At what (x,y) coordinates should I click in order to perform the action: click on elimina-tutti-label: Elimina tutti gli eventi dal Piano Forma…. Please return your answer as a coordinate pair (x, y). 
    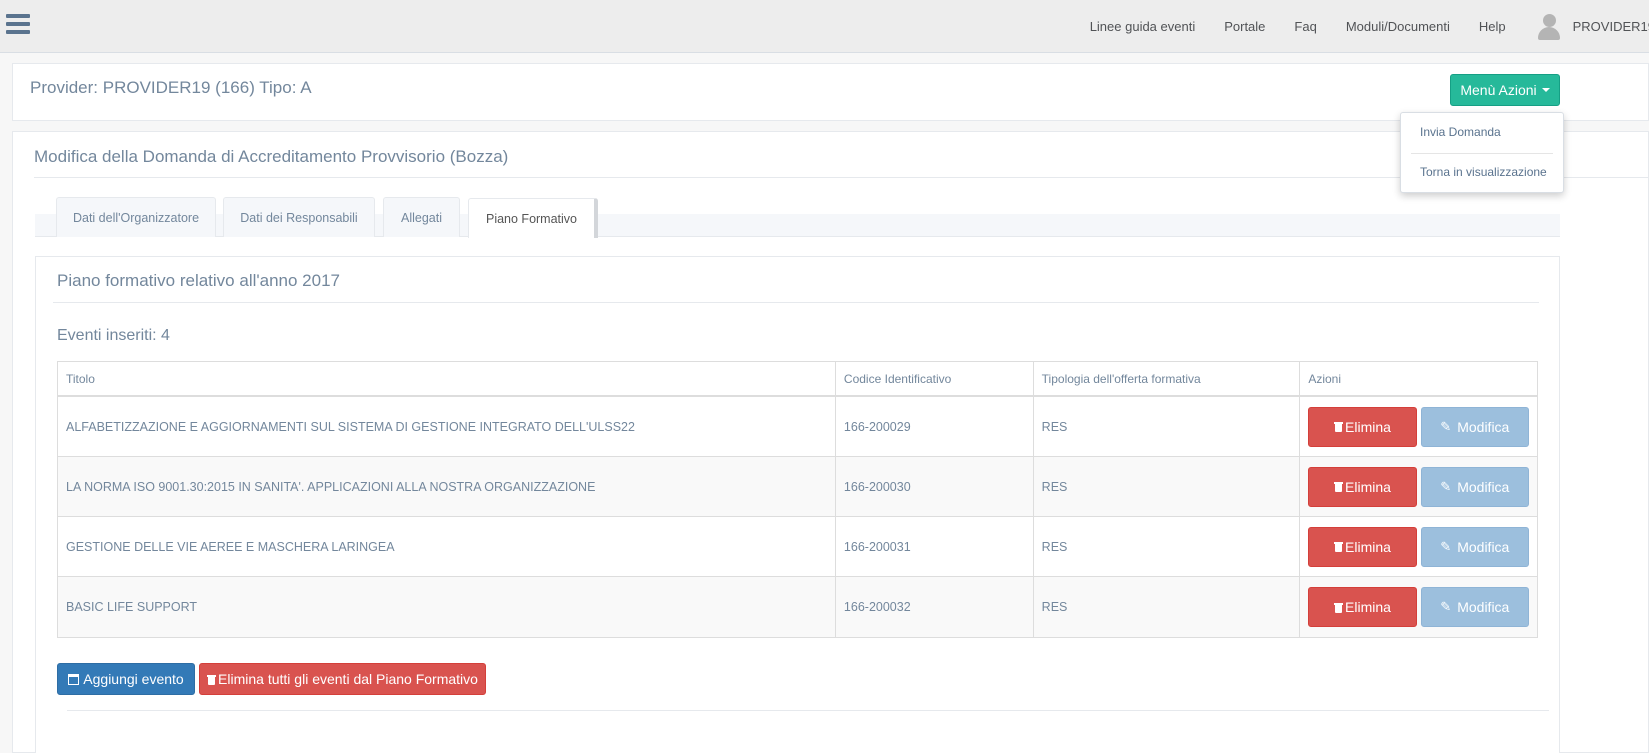
    Looking at the image, I should click on (348, 679).